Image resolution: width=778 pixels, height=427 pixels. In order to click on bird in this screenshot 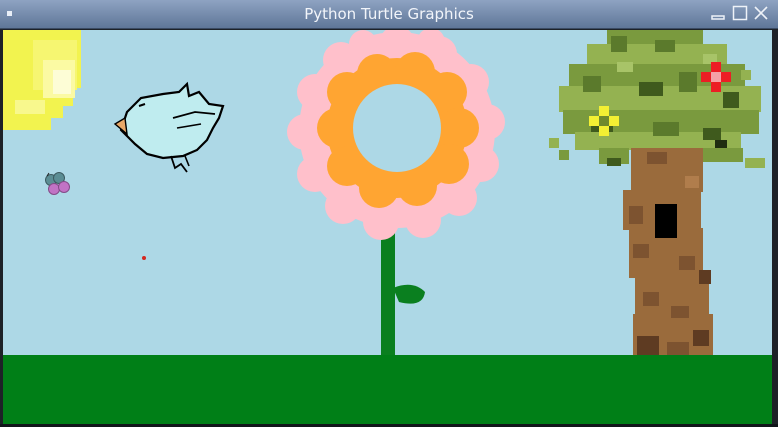, I will do `click(169, 127)`.